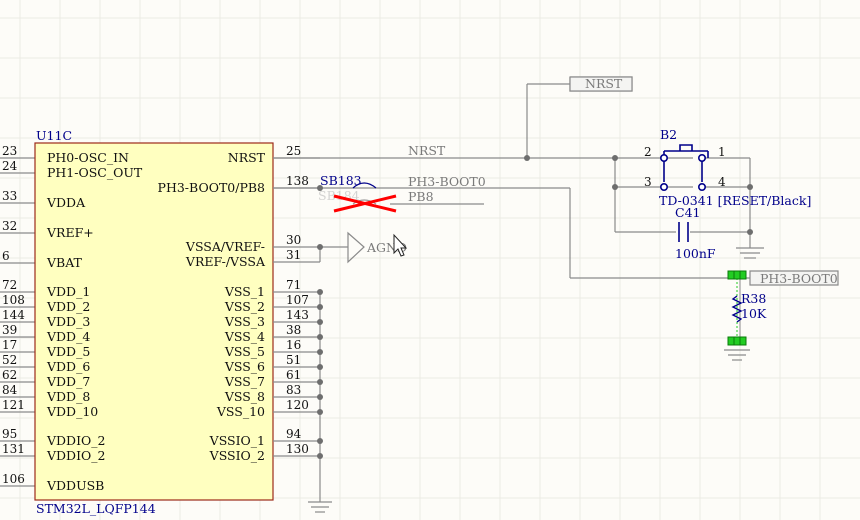  I want to click on left-pin-number: 24, so click(10, 166).